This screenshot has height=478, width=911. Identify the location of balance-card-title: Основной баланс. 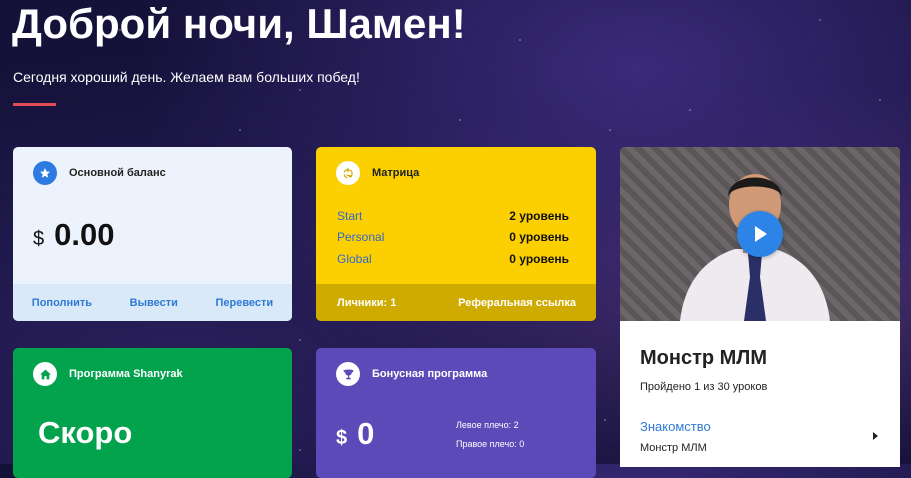
(117, 173).